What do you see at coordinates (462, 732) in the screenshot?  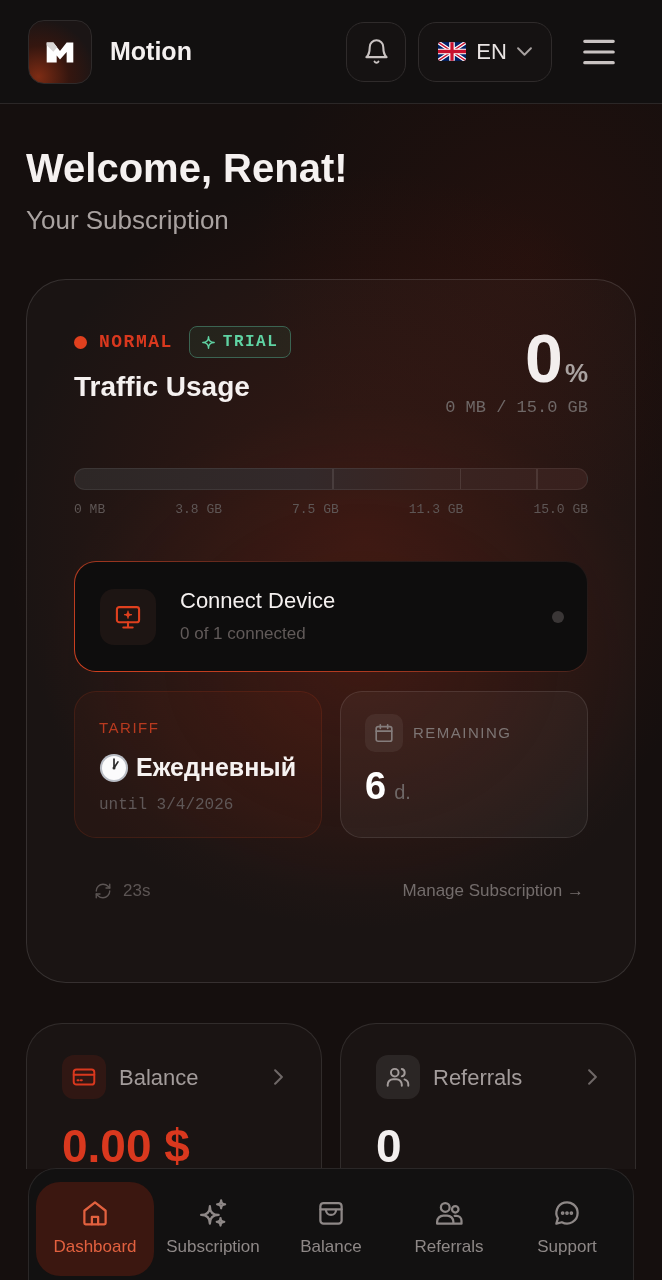 I see `remaining-label: REMAINING` at bounding box center [462, 732].